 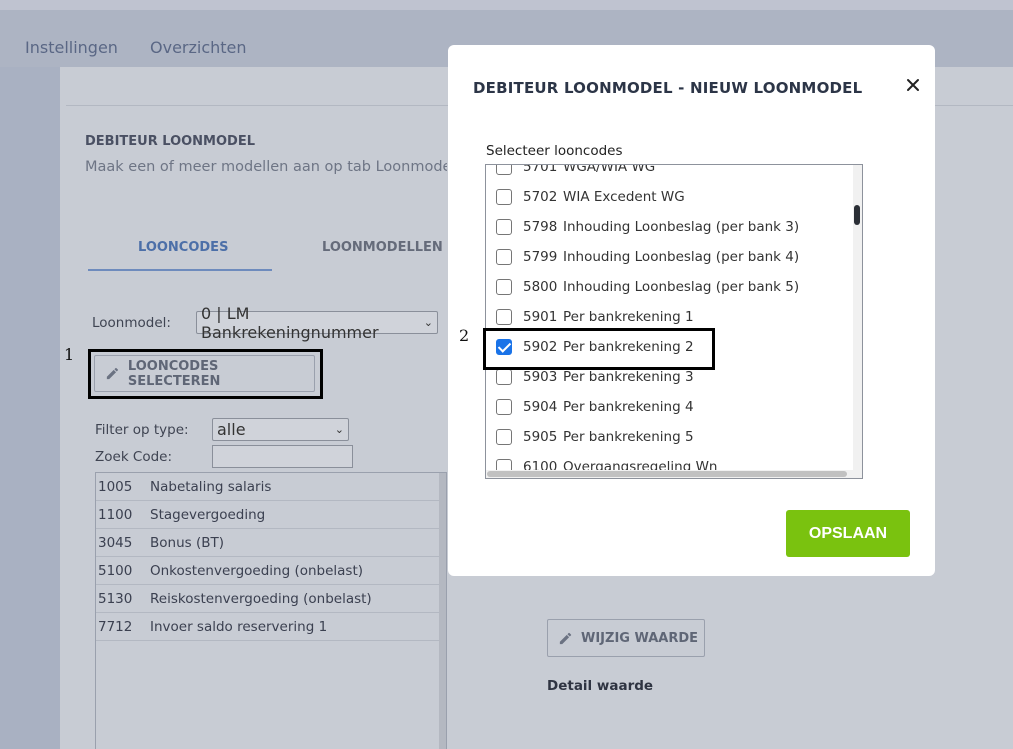 I want to click on looncode-option-code: 5799, so click(x=540, y=257).